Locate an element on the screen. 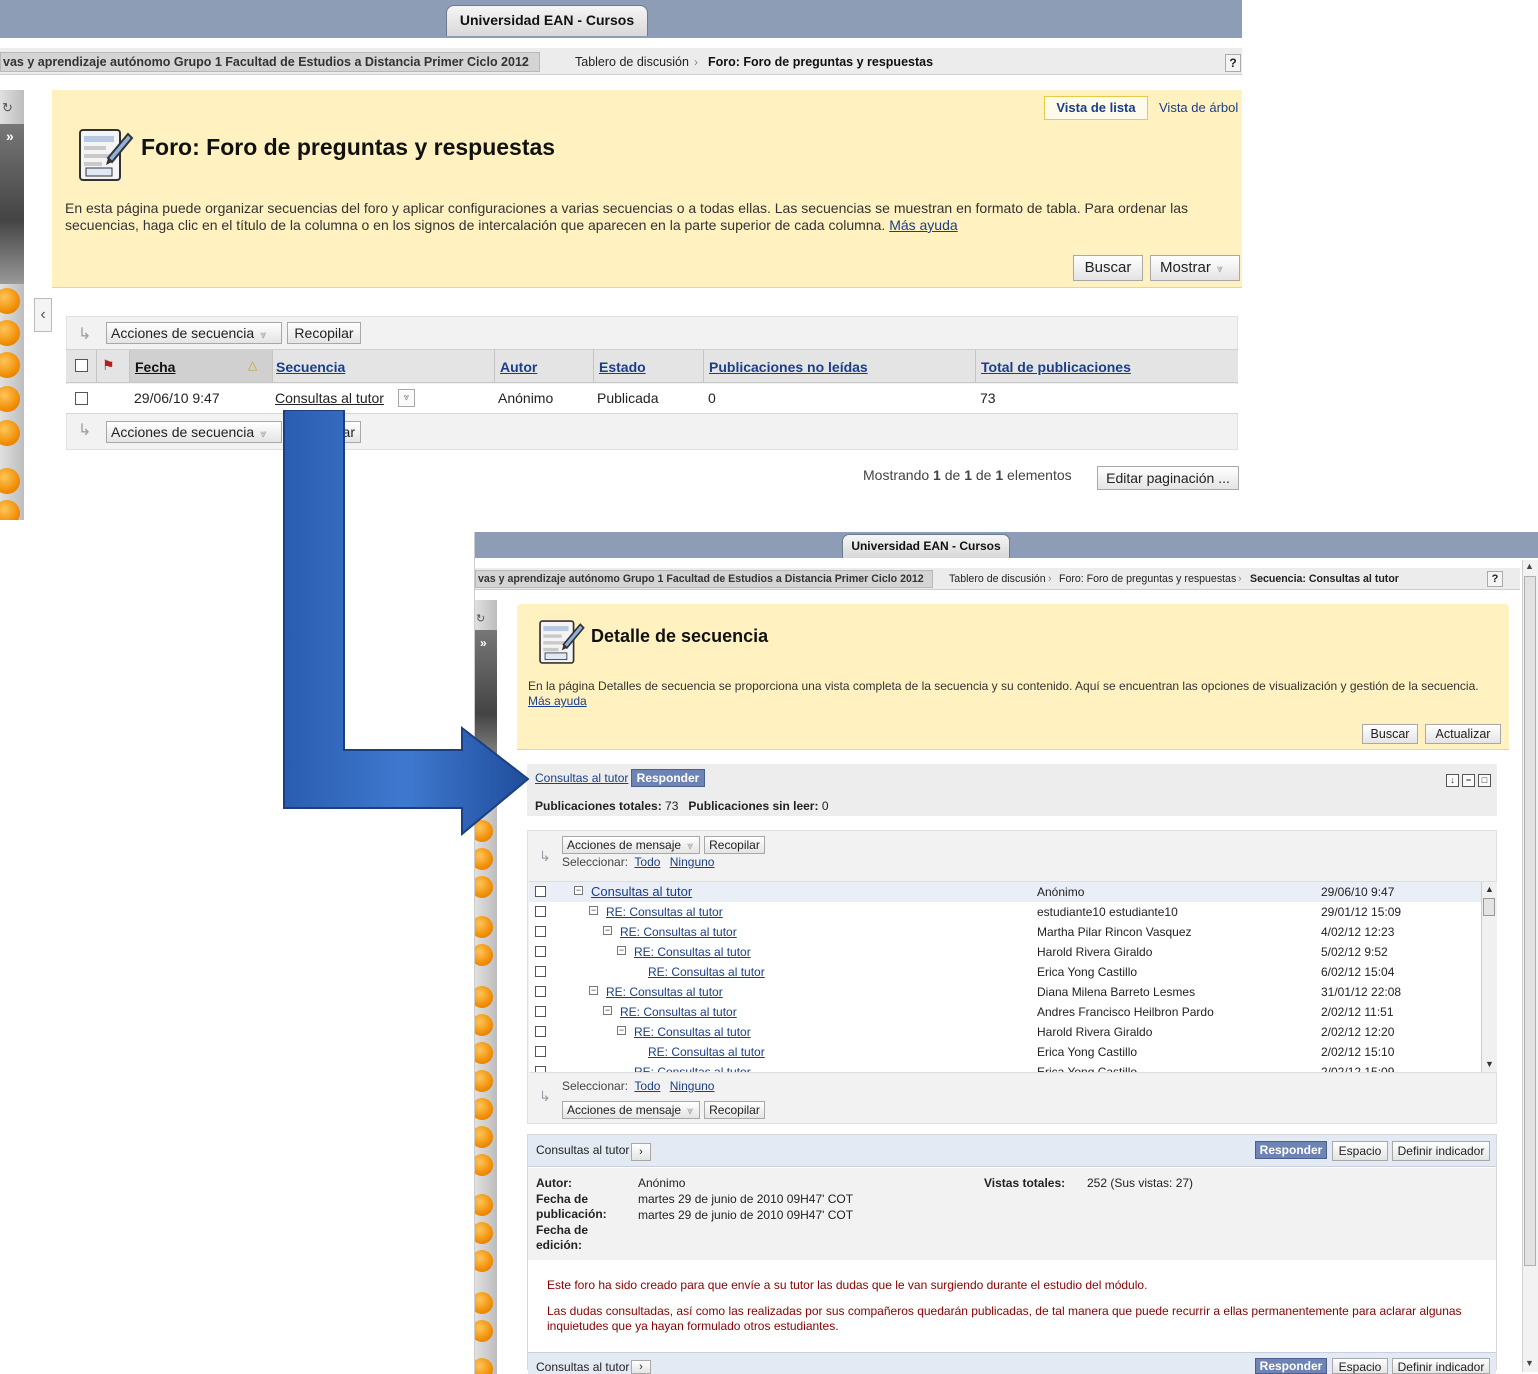  post-reply-button: Responder is located at coordinates (1291, 1150).